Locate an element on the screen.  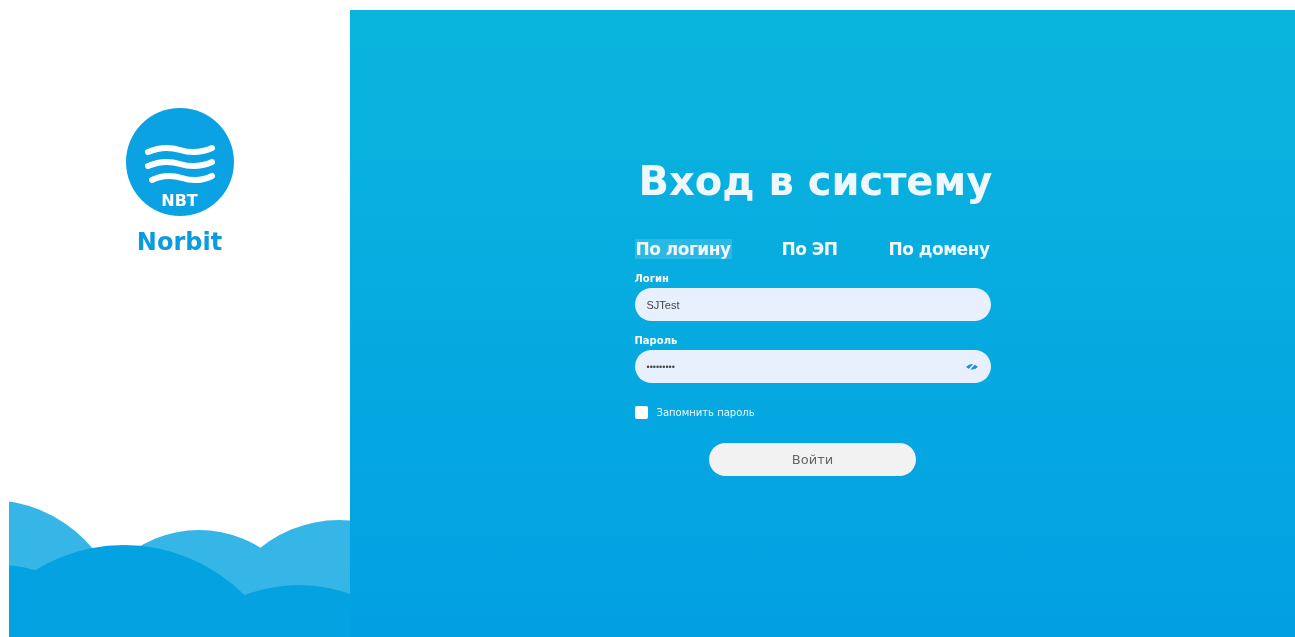
brand-name: Norbit is located at coordinates (179, 242).